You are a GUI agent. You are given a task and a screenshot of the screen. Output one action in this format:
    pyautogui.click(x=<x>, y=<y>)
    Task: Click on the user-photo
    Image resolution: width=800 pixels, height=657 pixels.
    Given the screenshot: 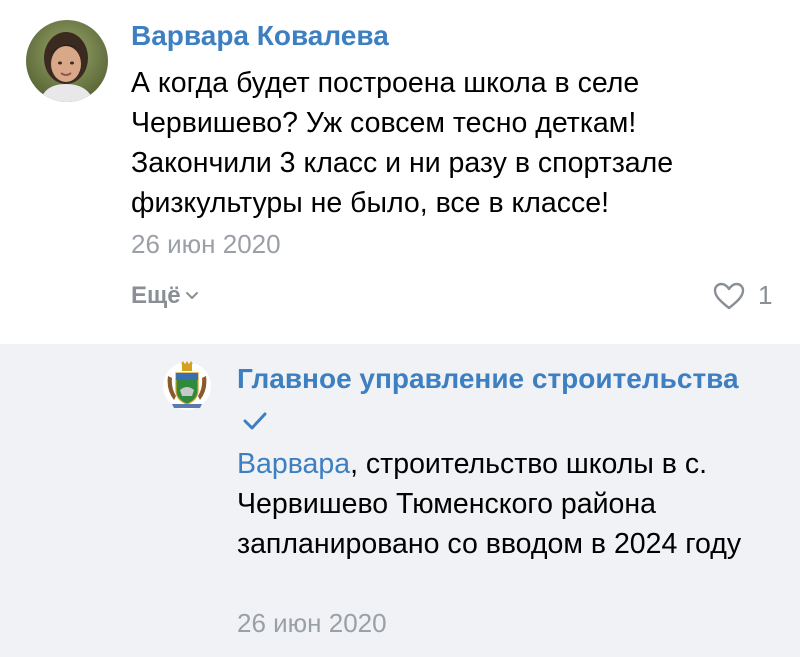 What is the action you would take?
    pyautogui.click(x=67, y=61)
    